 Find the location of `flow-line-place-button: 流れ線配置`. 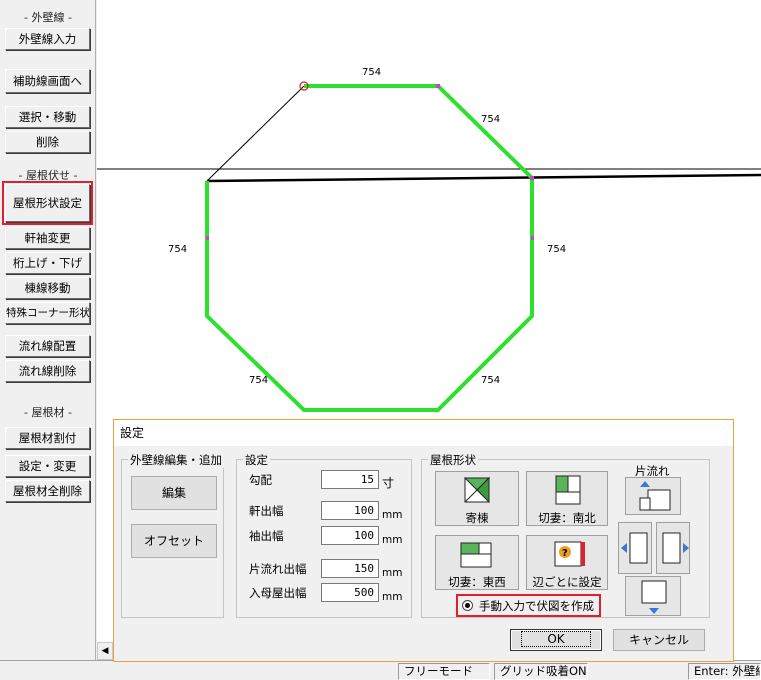

flow-line-place-button: 流れ線配置 is located at coordinates (47, 346).